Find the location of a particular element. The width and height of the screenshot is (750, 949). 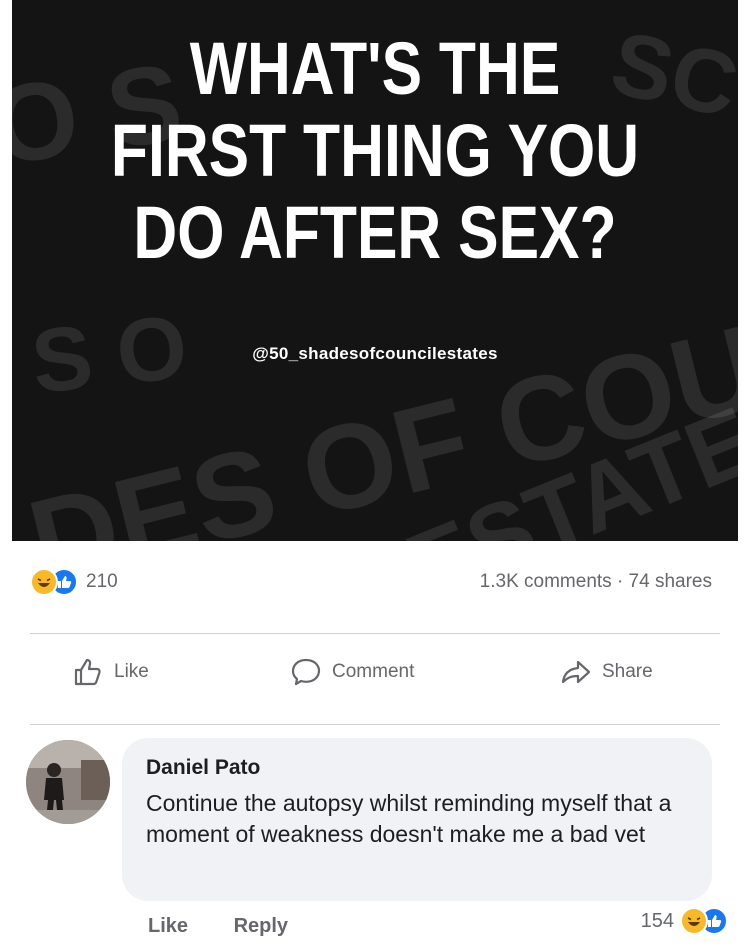

reaction-count: 210 is located at coordinates (102, 581).